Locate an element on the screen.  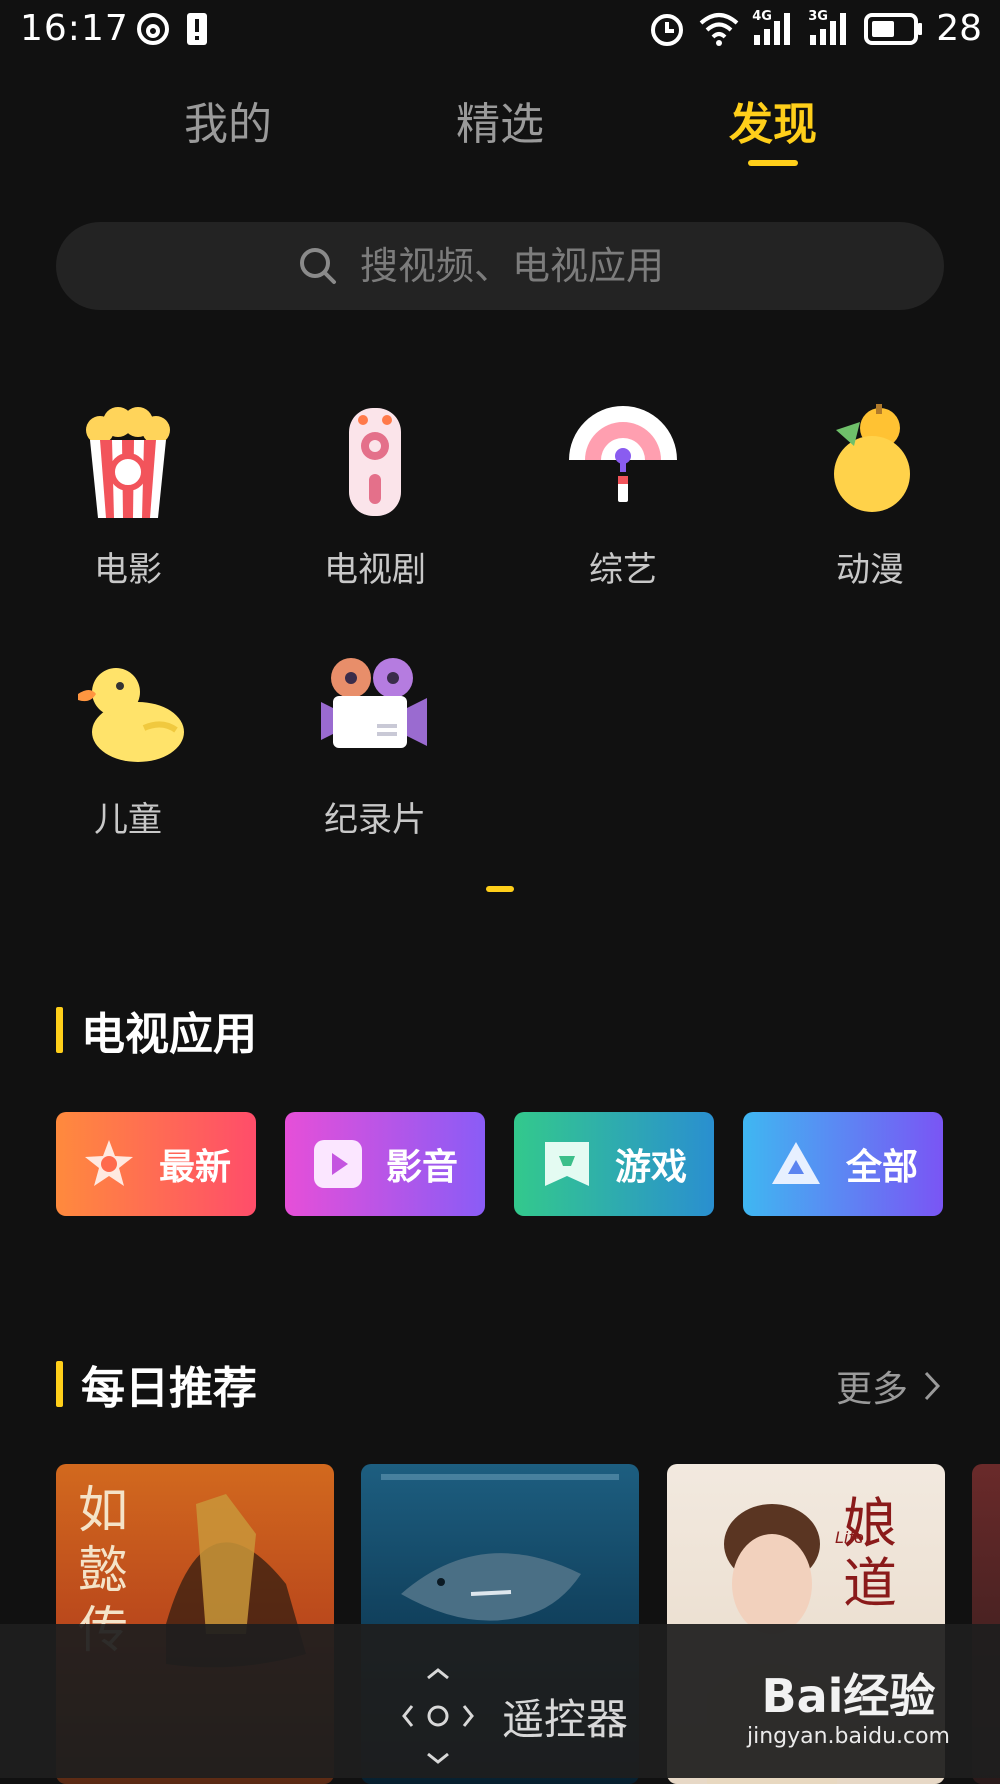
status-time: 16:17 is located at coordinates (74, 28).